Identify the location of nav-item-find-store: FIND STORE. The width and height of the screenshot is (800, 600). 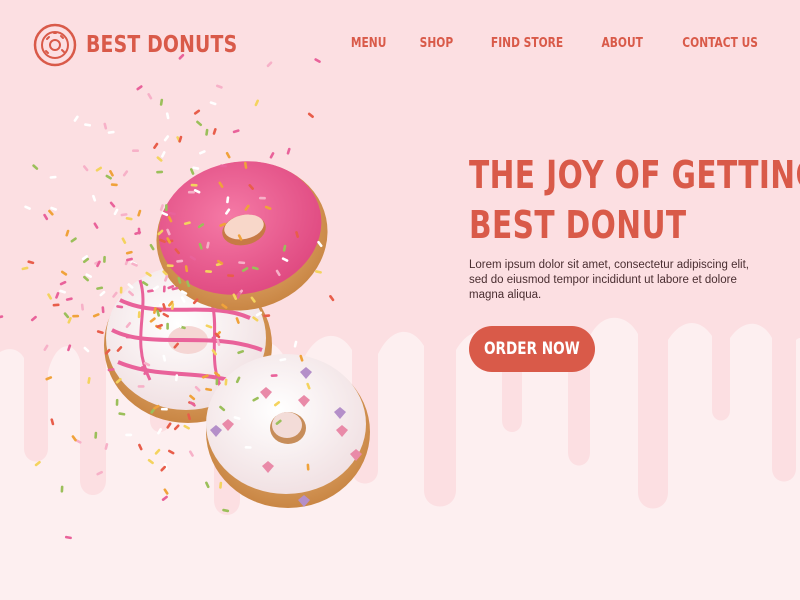
(527, 43).